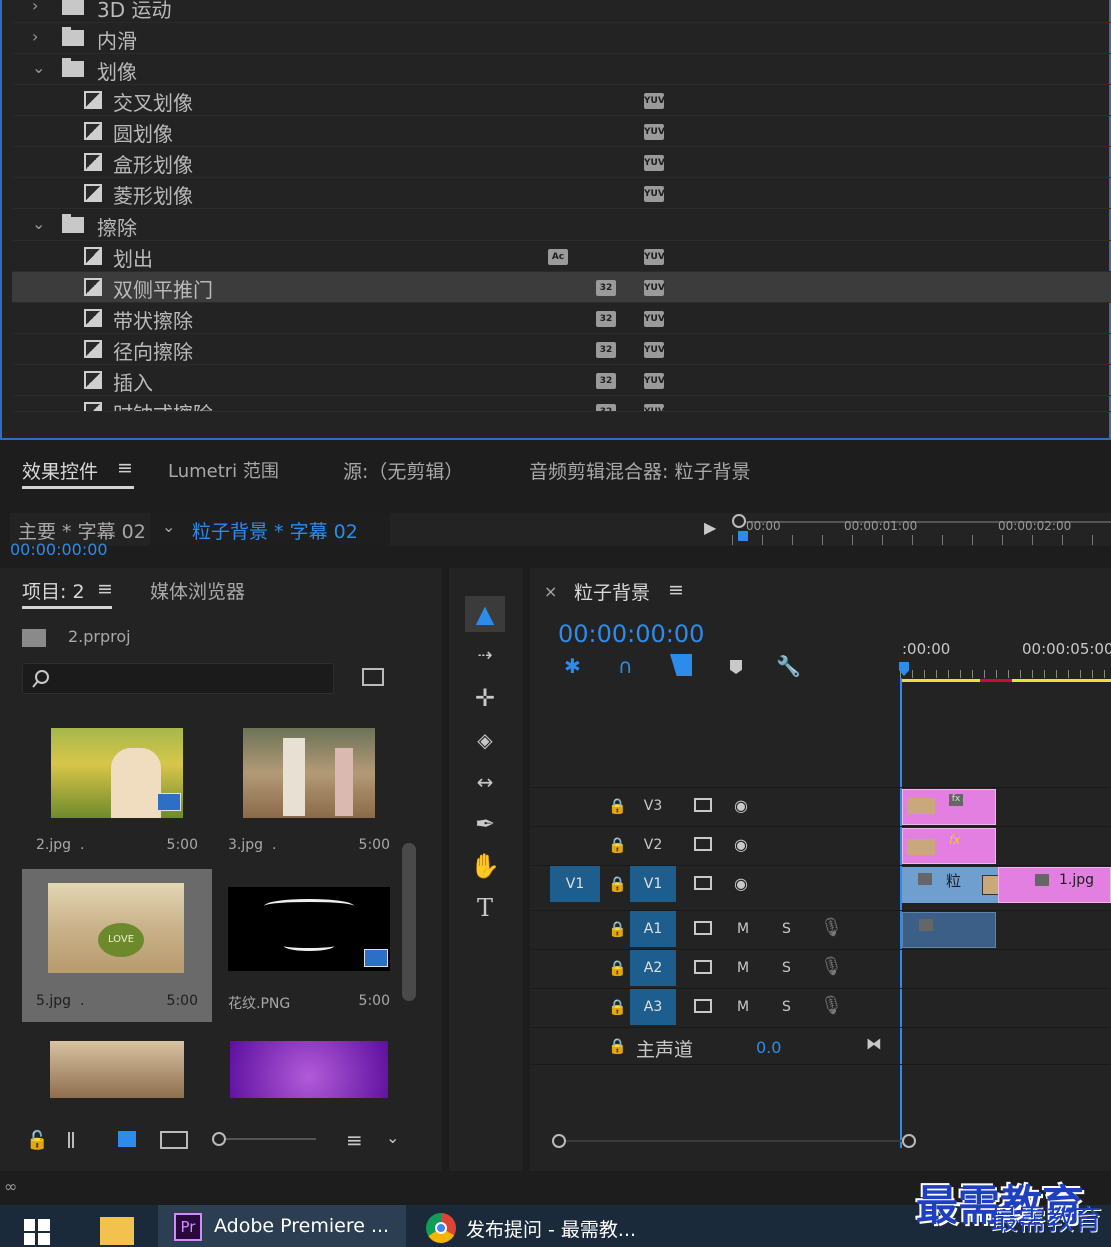 This screenshot has height=1247, width=1111. What do you see at coordinates (117, 789) in the screenshot?
I see `project-item-2jpg: 2.jpg . 5:00` at bounding box center [117, 789].